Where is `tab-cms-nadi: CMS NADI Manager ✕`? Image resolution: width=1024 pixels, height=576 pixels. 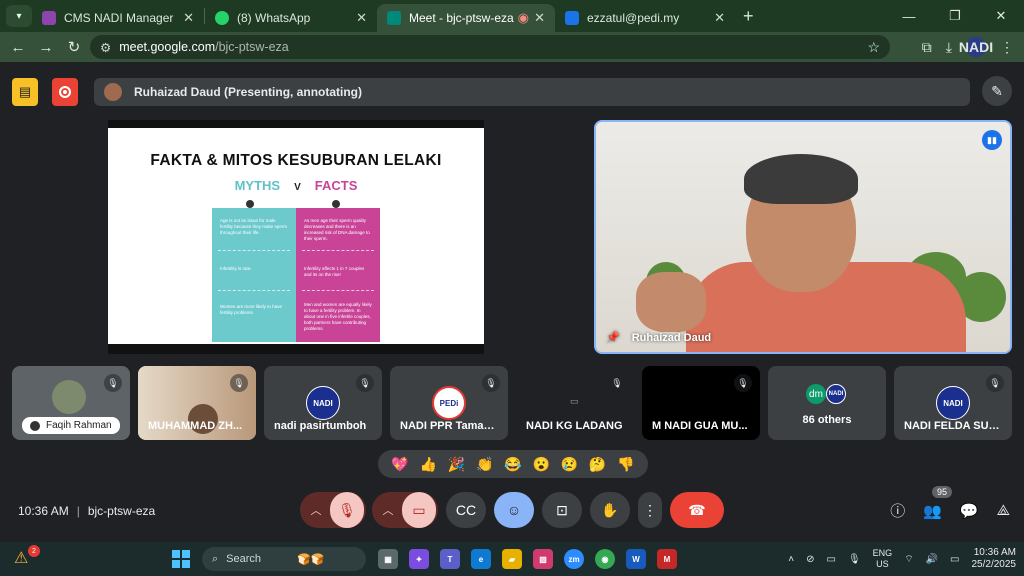
tab-cms-nadi: CMS NADI Manager ✕ is located at coordinates (118, 18).